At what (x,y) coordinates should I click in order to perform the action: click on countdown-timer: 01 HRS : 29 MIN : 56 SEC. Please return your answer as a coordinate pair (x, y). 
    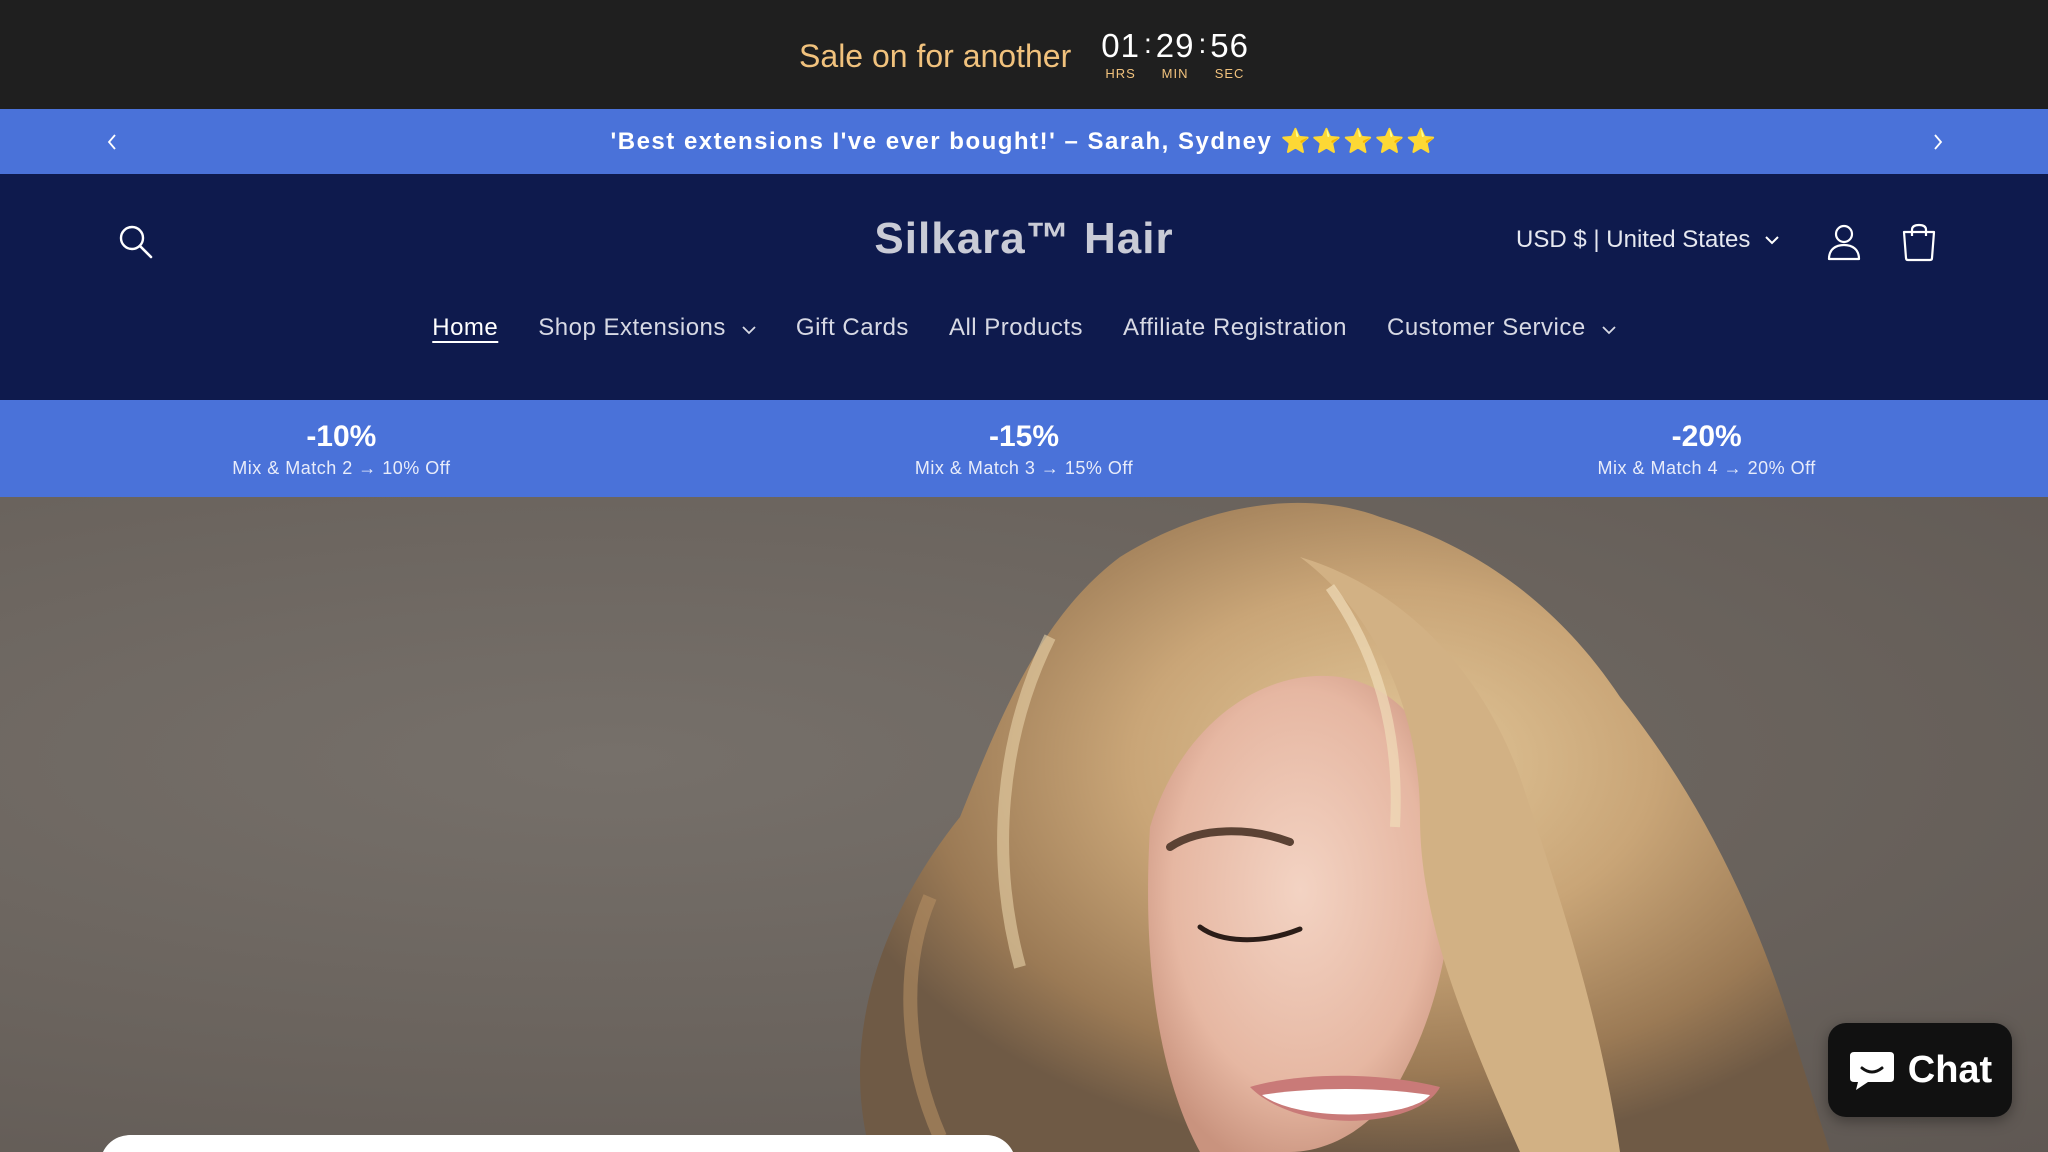
    Looking at the image, I should click on (1175, 54).